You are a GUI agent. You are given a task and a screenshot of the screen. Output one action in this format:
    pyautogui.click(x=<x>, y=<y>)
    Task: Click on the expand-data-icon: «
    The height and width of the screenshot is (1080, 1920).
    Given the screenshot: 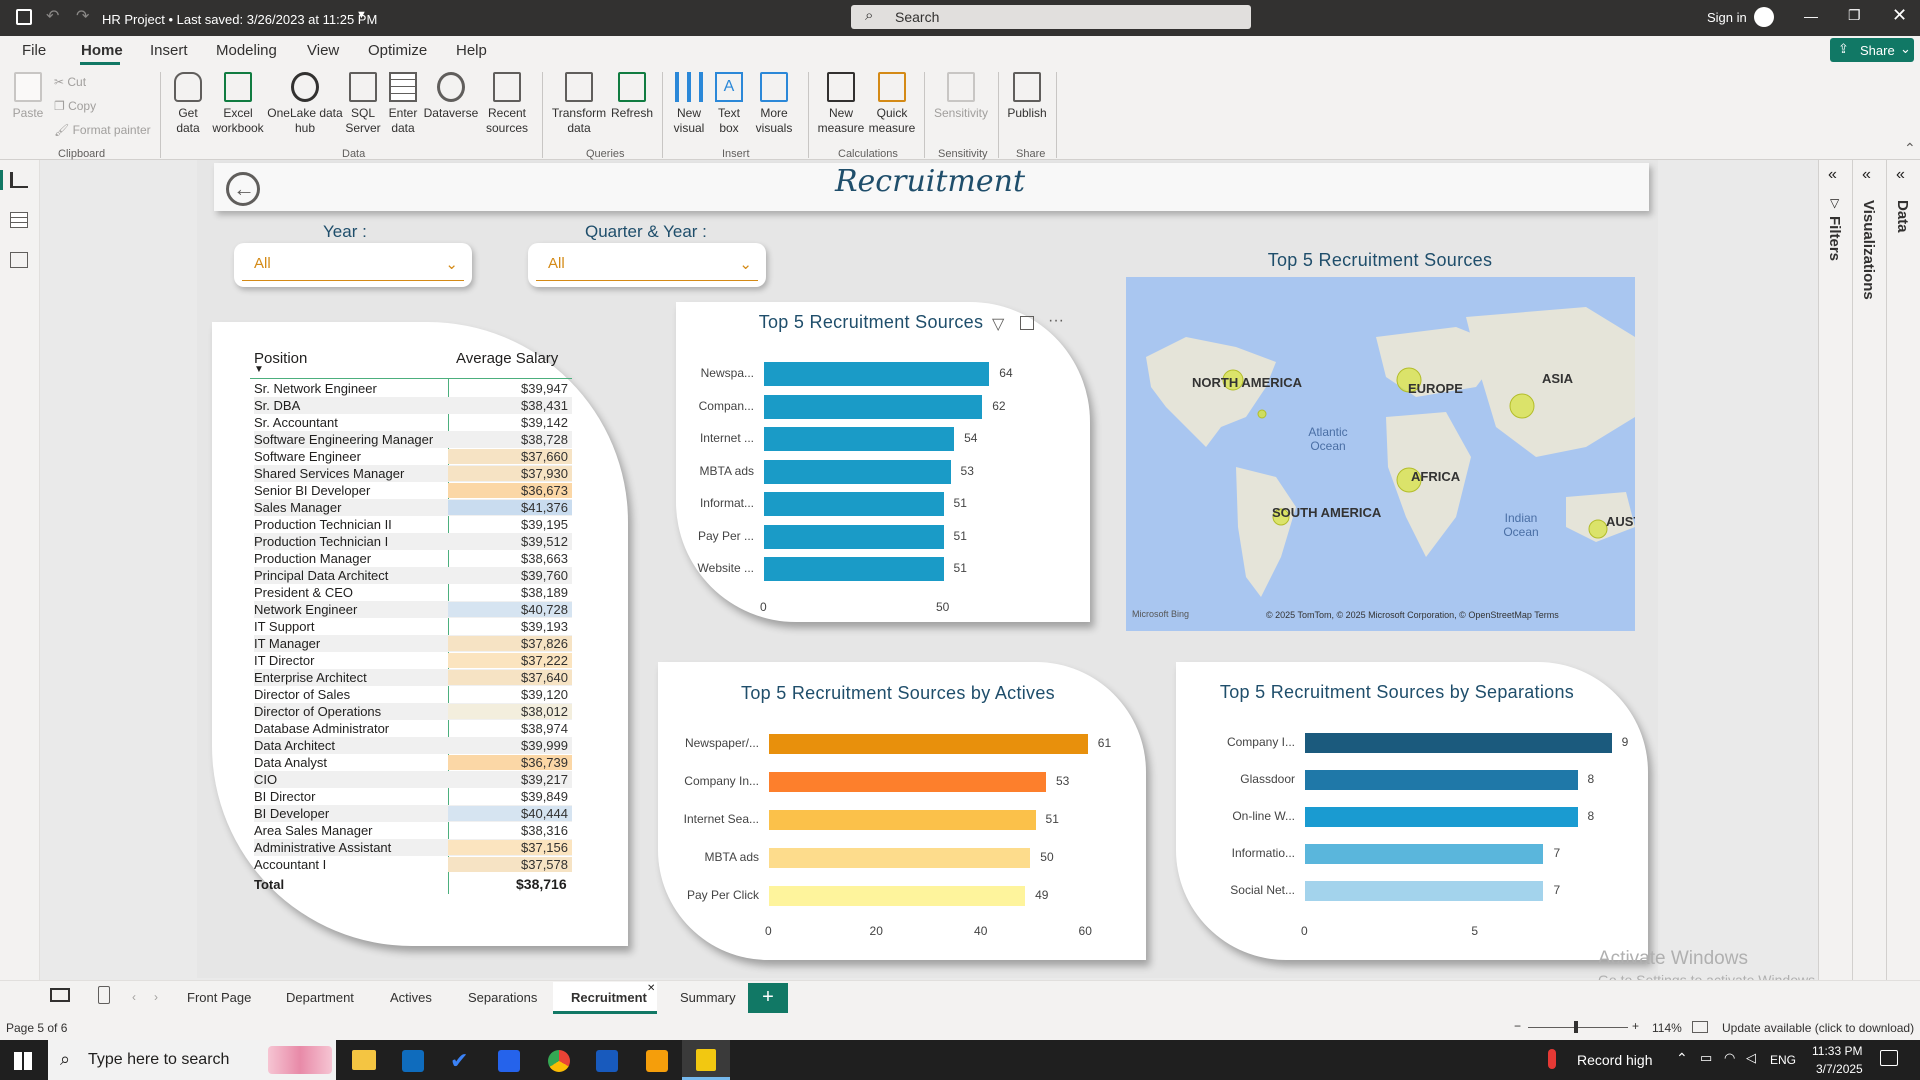 What is the action you would take?
    pyautogui.click(x=1900, y=175)
    